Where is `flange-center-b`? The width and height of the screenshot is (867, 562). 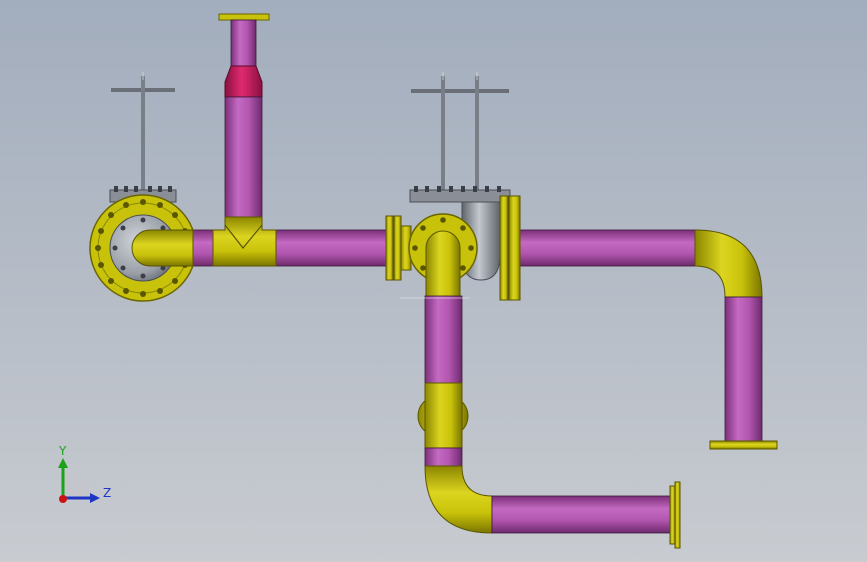 flange-center-b is located at coordinates (397, 248).